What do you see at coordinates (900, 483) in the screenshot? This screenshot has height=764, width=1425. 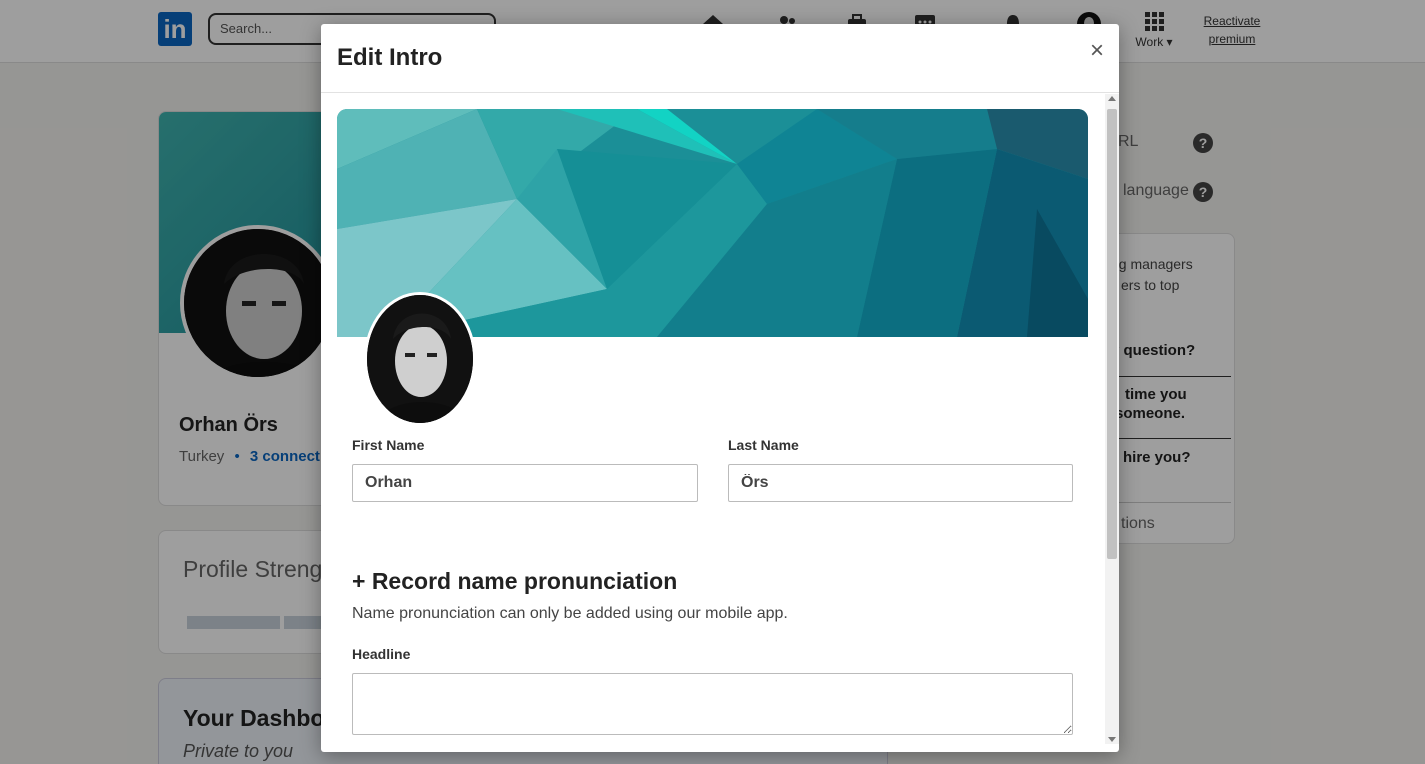 I see `last-name-field` at bounding box center [900, 483].